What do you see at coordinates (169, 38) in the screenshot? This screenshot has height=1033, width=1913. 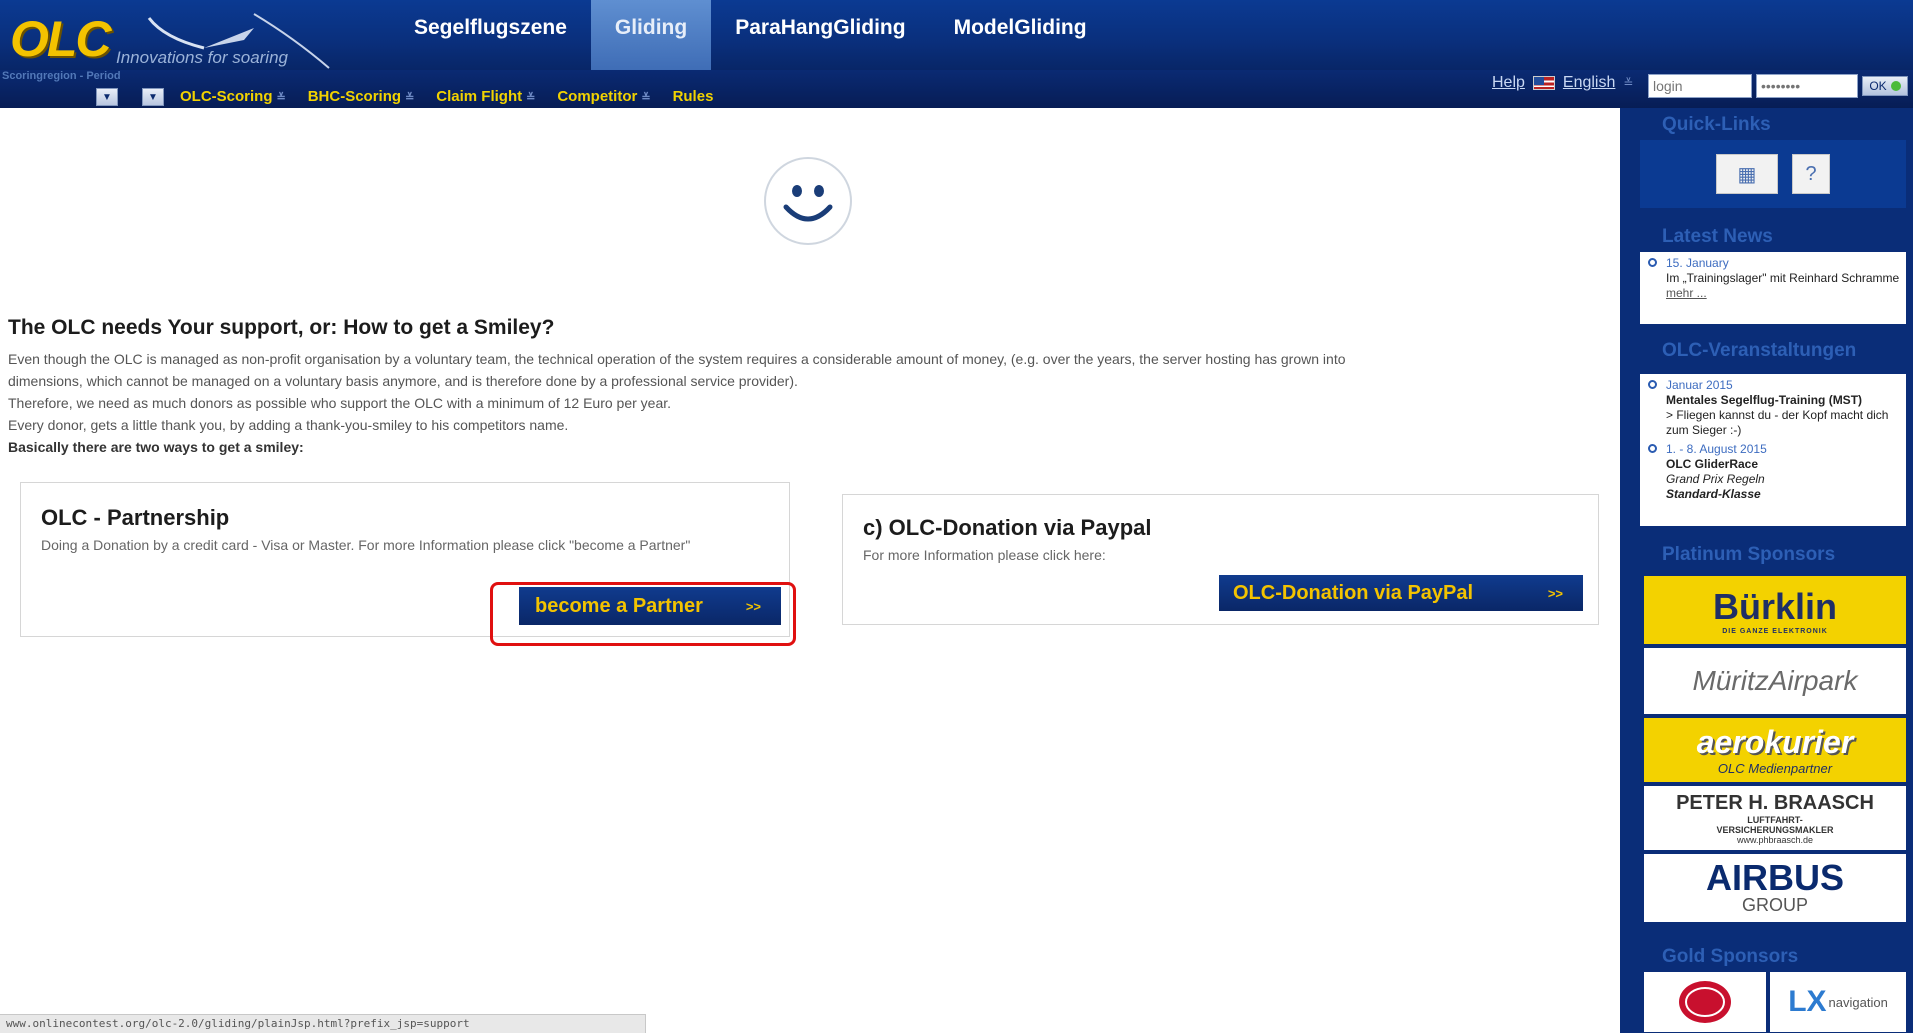 I see `olc-logo: OLC Innovations for soaring` at bounding box center [169, 38].